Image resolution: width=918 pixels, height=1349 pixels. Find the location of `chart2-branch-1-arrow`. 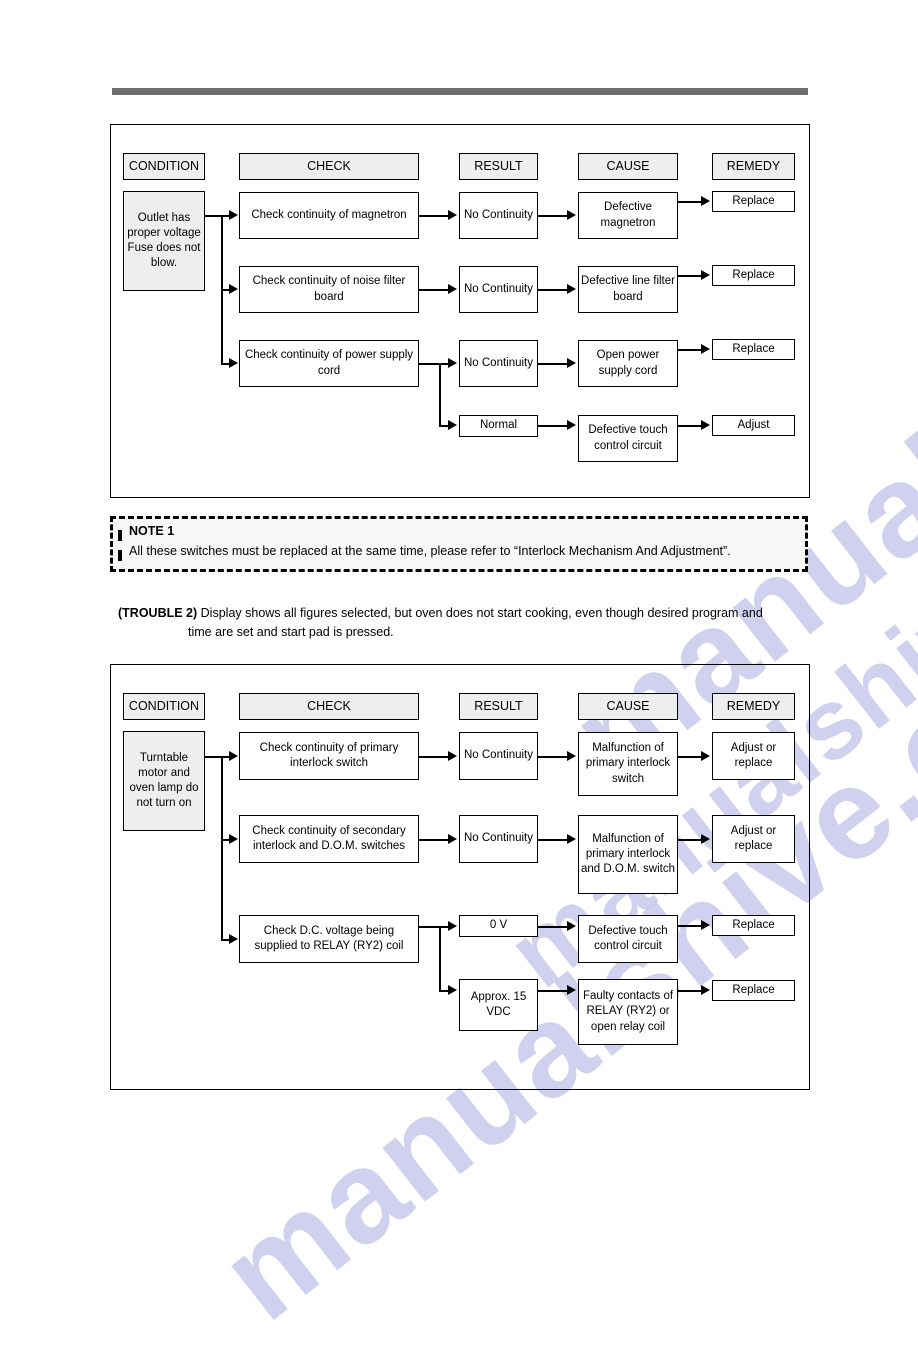

chart2-branch-1-arrow is located at coordinates (233, 756).